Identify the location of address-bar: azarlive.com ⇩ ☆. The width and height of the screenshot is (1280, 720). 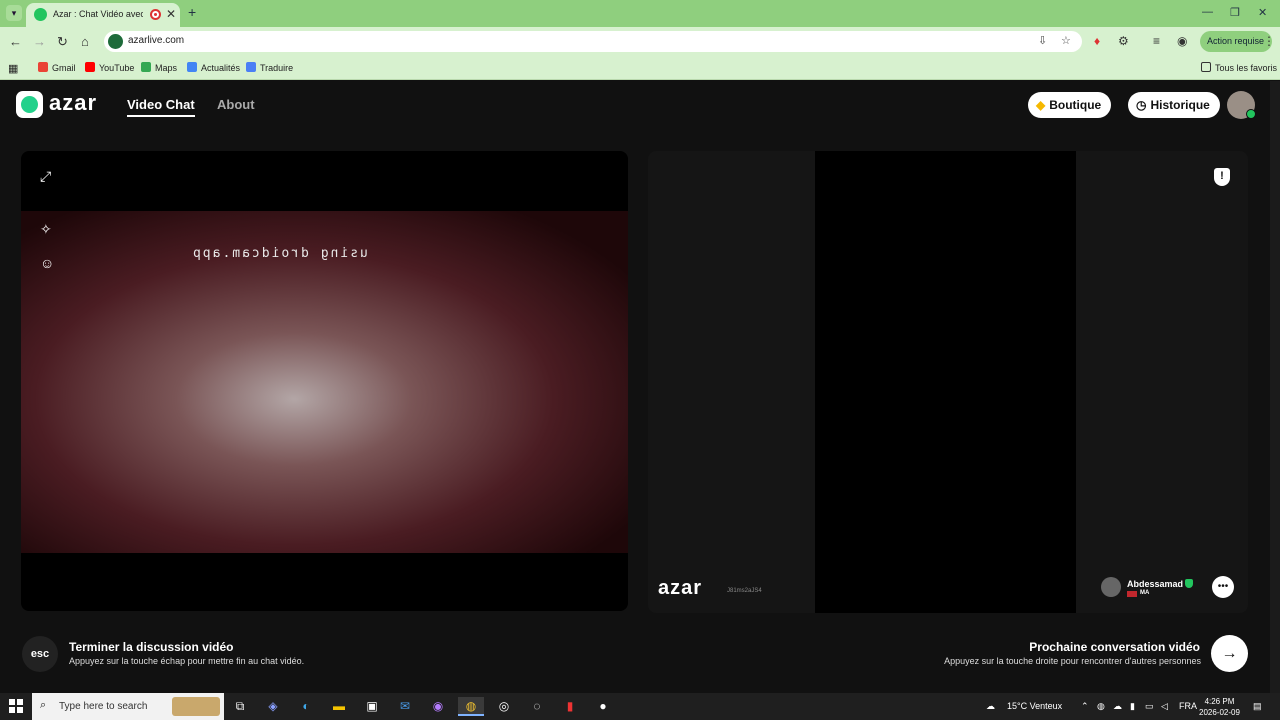
(593, 41).